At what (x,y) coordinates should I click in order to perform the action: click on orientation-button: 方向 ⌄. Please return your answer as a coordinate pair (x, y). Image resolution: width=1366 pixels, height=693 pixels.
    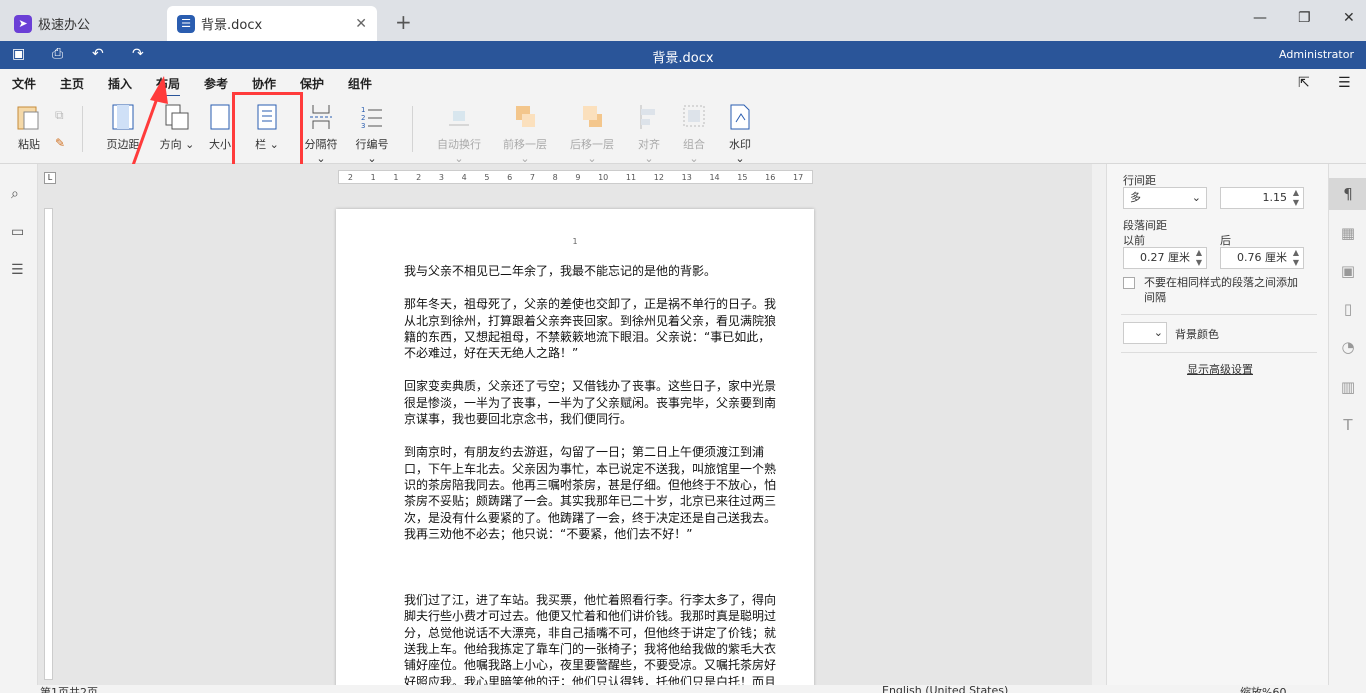
    Looking at the image, I should click on (177, 127).